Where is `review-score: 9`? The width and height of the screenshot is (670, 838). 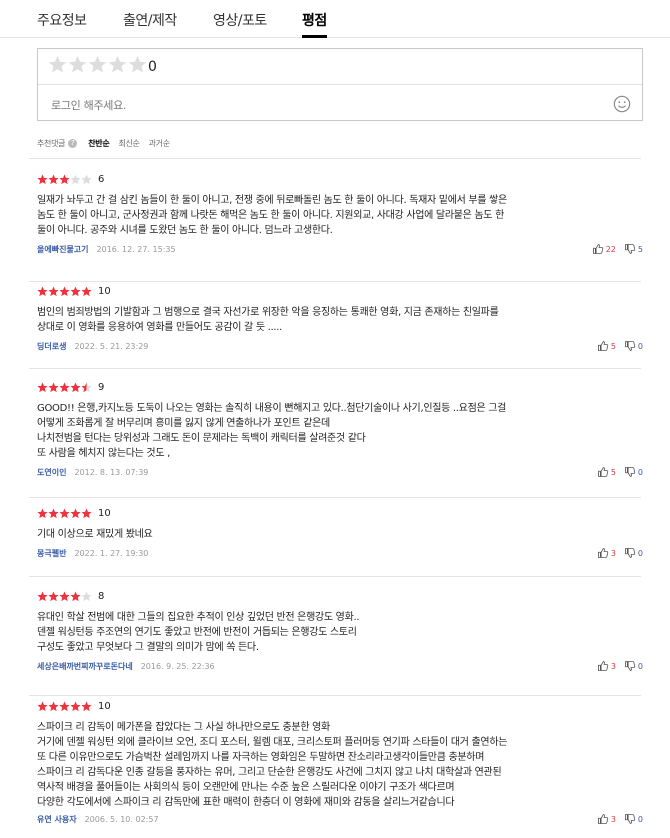 review-score: 9 is located at coordinates (101, 387).